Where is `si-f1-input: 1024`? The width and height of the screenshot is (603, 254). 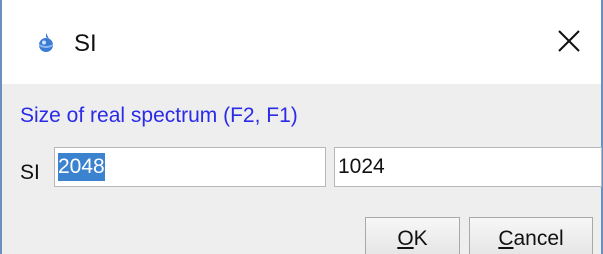 si-f1-input: 1024 is located at coordinates (468, 167).